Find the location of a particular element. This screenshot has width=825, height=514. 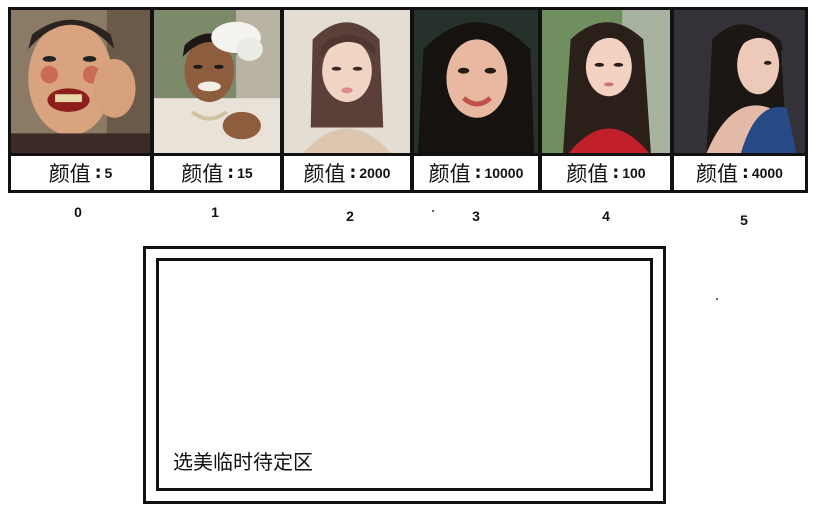

score-value: 5 is located at coordinates (108, 173).